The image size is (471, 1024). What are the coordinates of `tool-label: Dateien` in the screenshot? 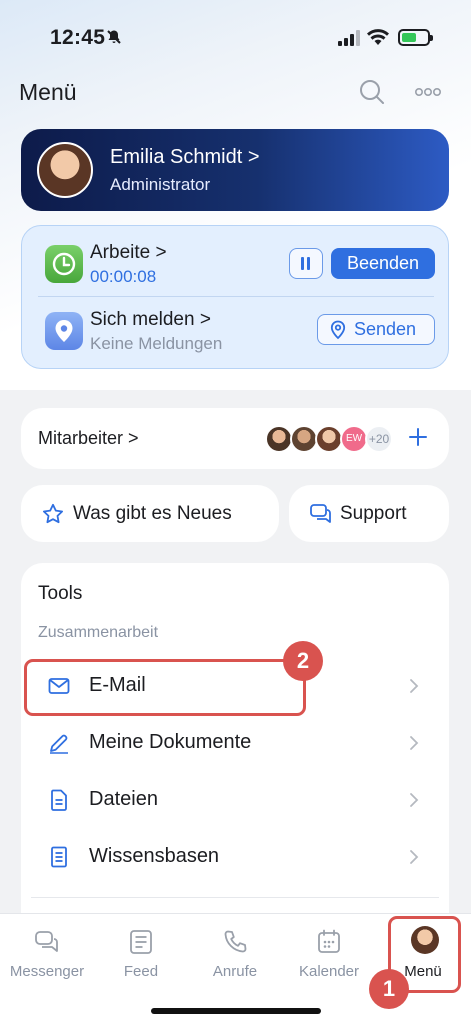 It's located at (123, 799).